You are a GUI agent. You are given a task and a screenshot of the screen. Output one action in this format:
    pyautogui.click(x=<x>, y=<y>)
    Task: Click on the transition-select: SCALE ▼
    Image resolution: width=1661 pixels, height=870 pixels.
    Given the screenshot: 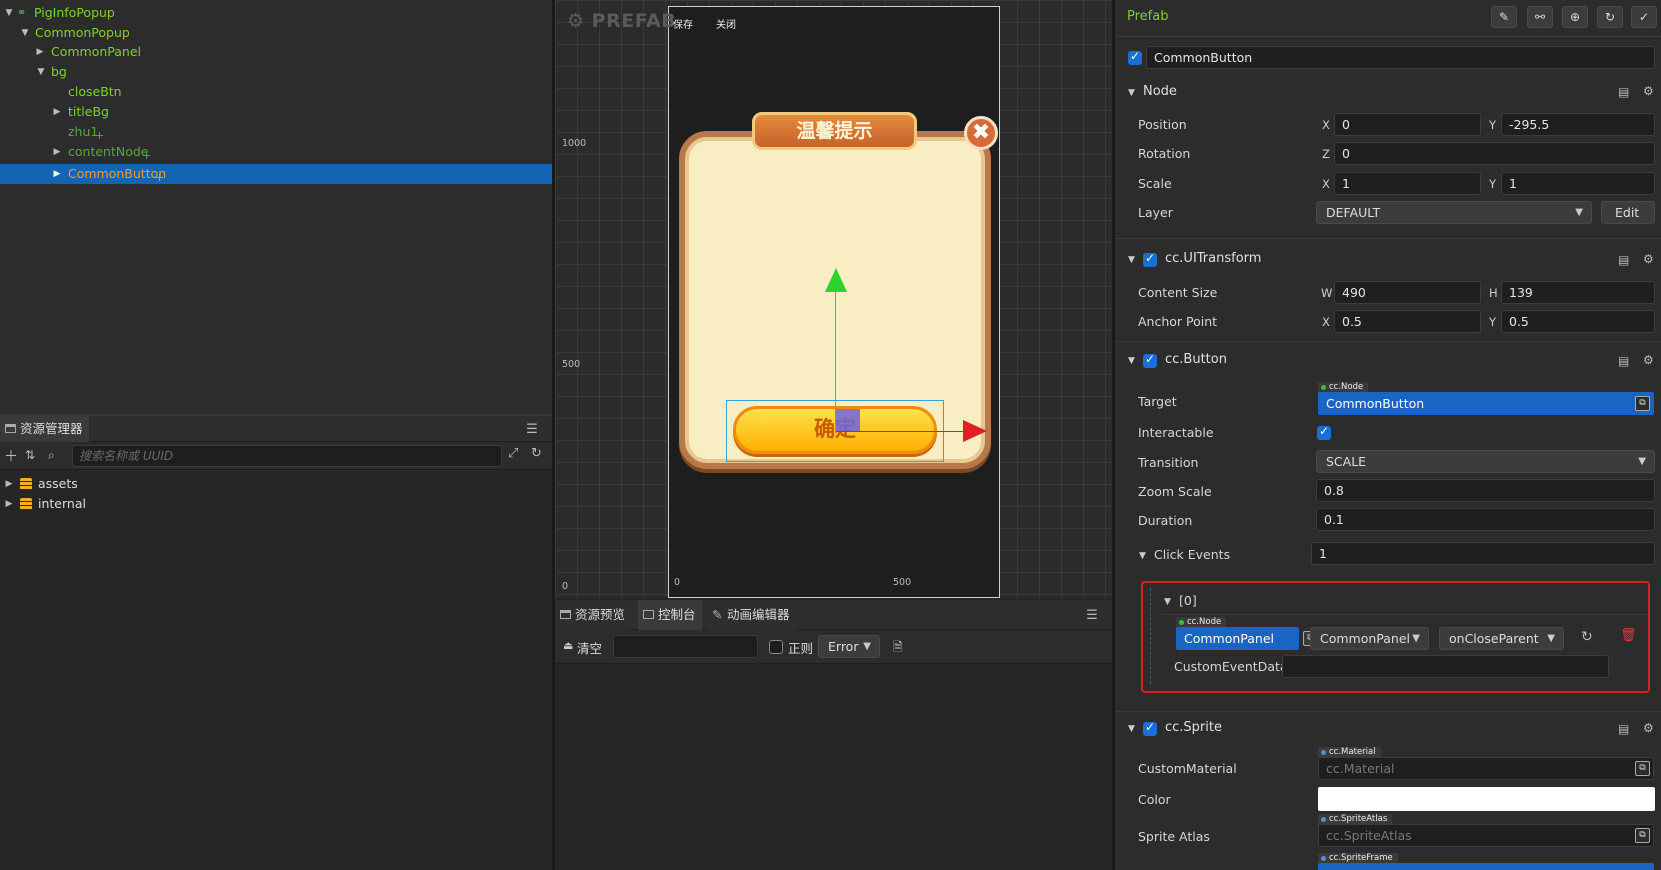 What is the action you would take?
    pyautogui.click(x=1485, y=461)
    